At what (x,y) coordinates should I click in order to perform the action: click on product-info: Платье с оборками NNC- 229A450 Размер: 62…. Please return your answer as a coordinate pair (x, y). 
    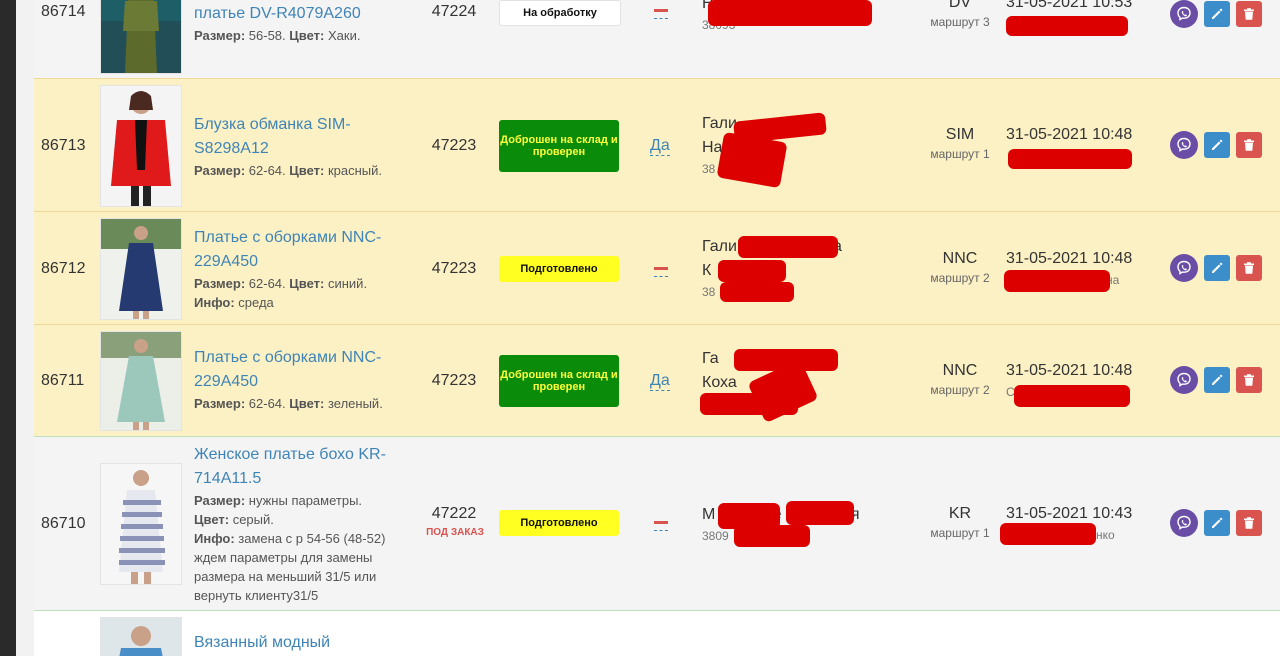
    Looking at the image, I should click on (301, 269).